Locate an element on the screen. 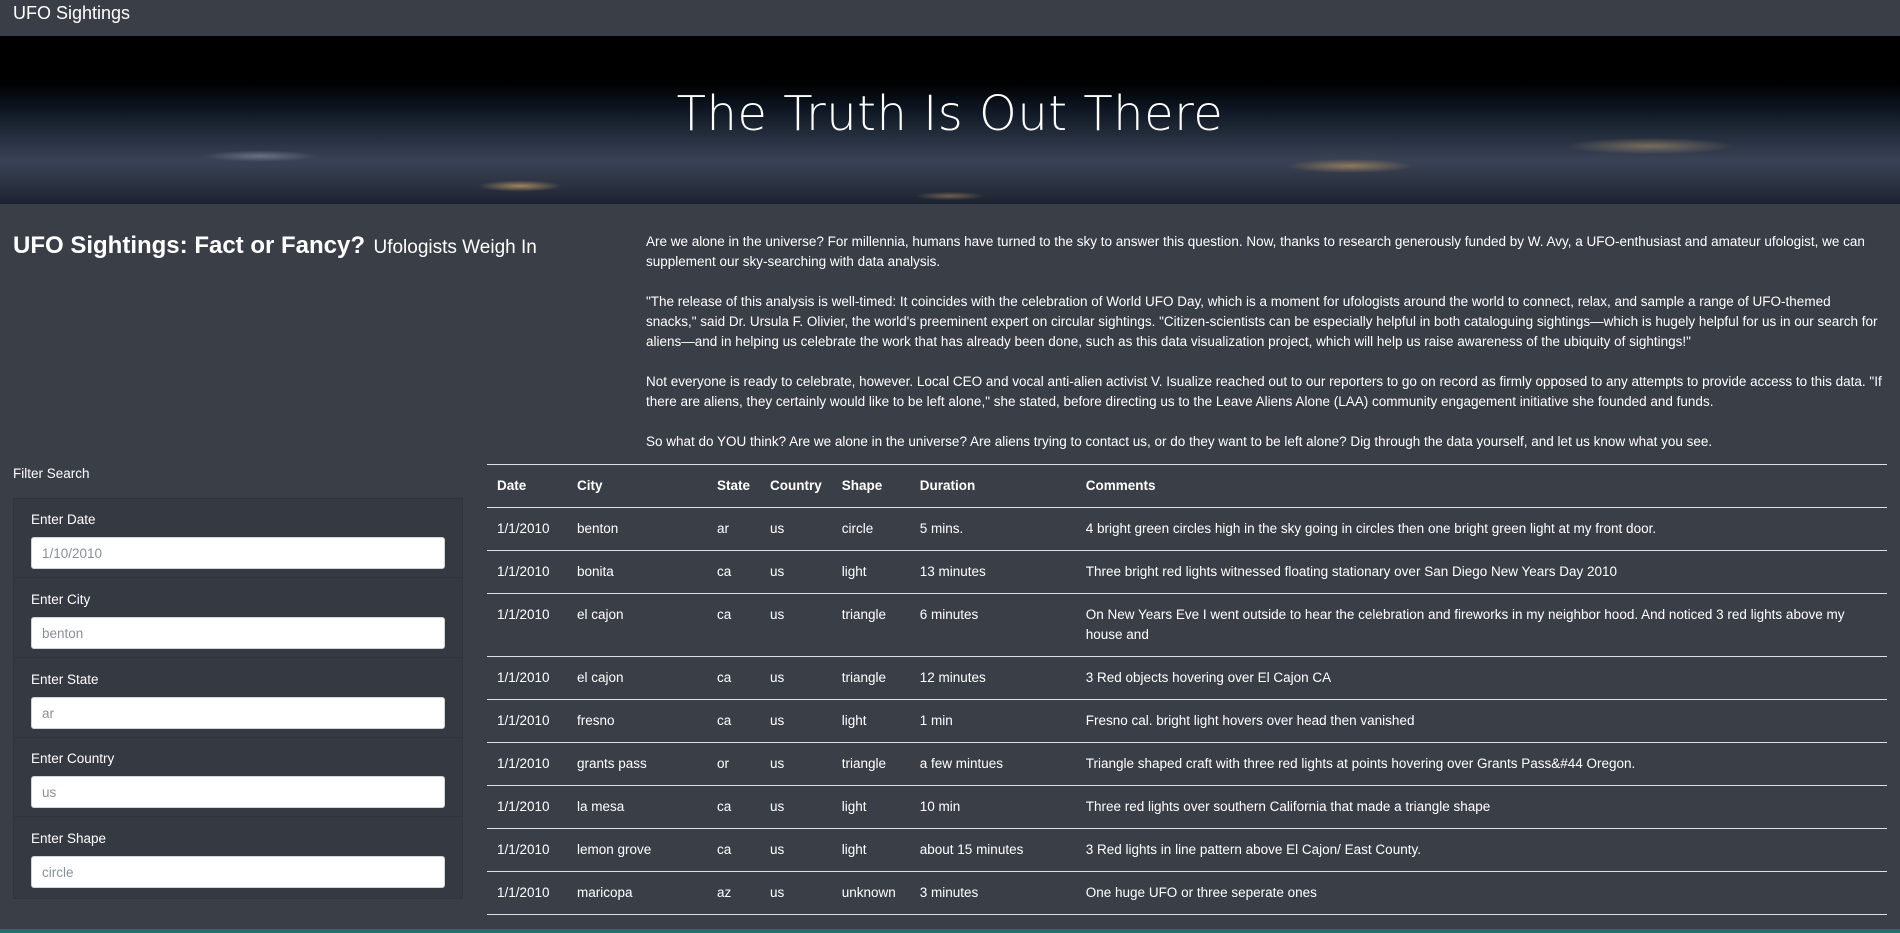 Image resolution: width=1900 pixels, height=933 pixels. cell-duration: 1 min is located at coordinates (992, 721).